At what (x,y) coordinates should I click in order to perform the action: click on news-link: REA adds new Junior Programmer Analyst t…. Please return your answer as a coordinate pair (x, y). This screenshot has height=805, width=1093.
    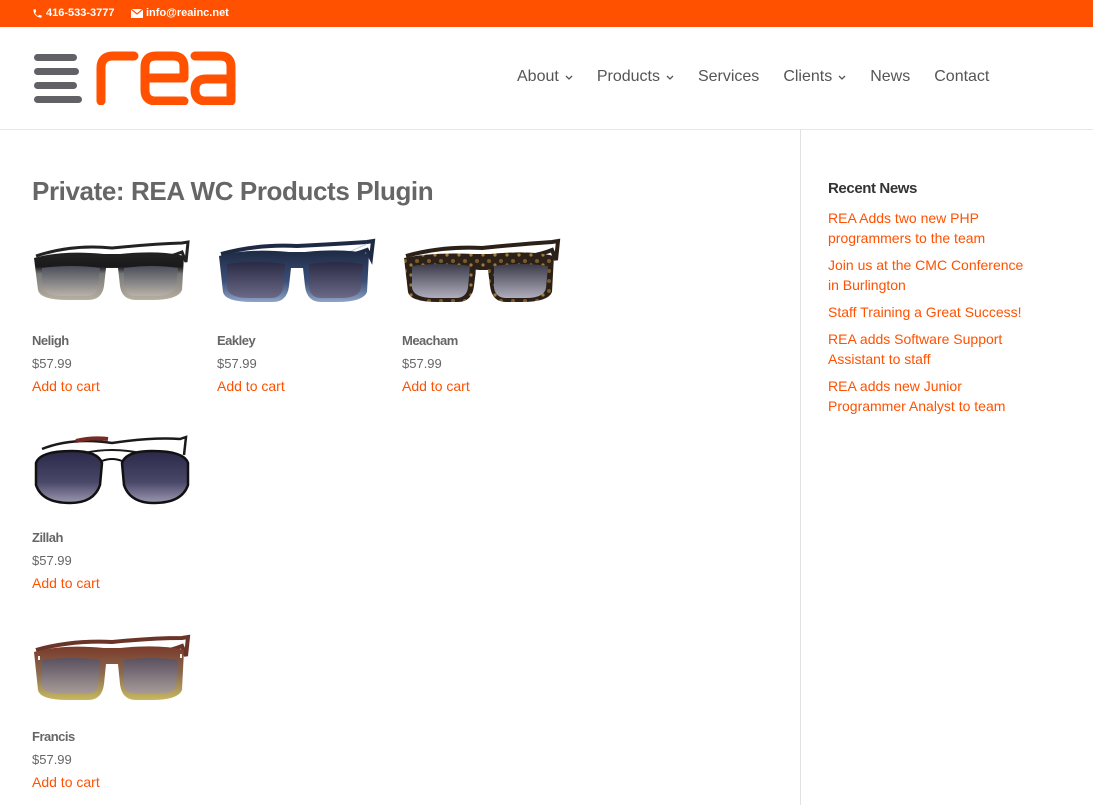
    Looking at the image, I should click on (928, 396).